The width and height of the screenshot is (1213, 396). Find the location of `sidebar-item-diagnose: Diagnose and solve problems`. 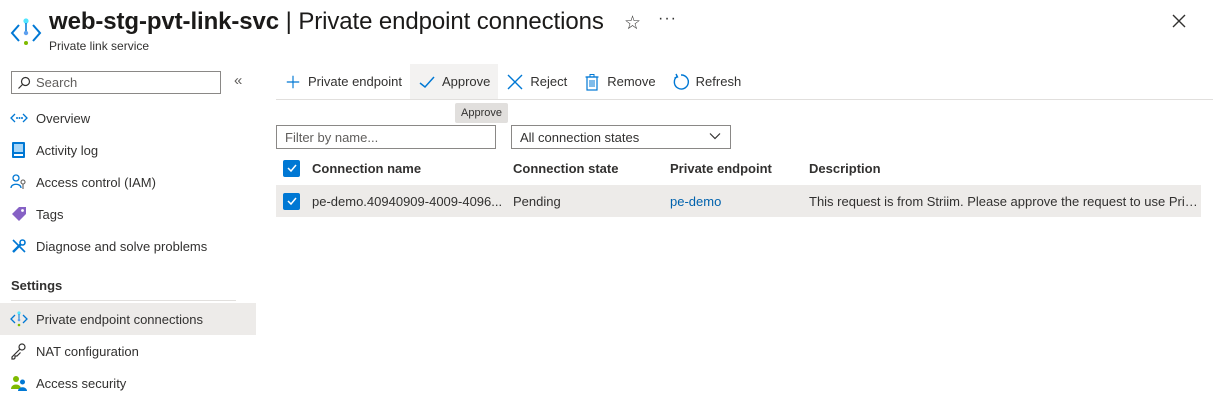

sidebar-item-diagnose: Diagnose and solve problems is located at coordinates (128, 246).